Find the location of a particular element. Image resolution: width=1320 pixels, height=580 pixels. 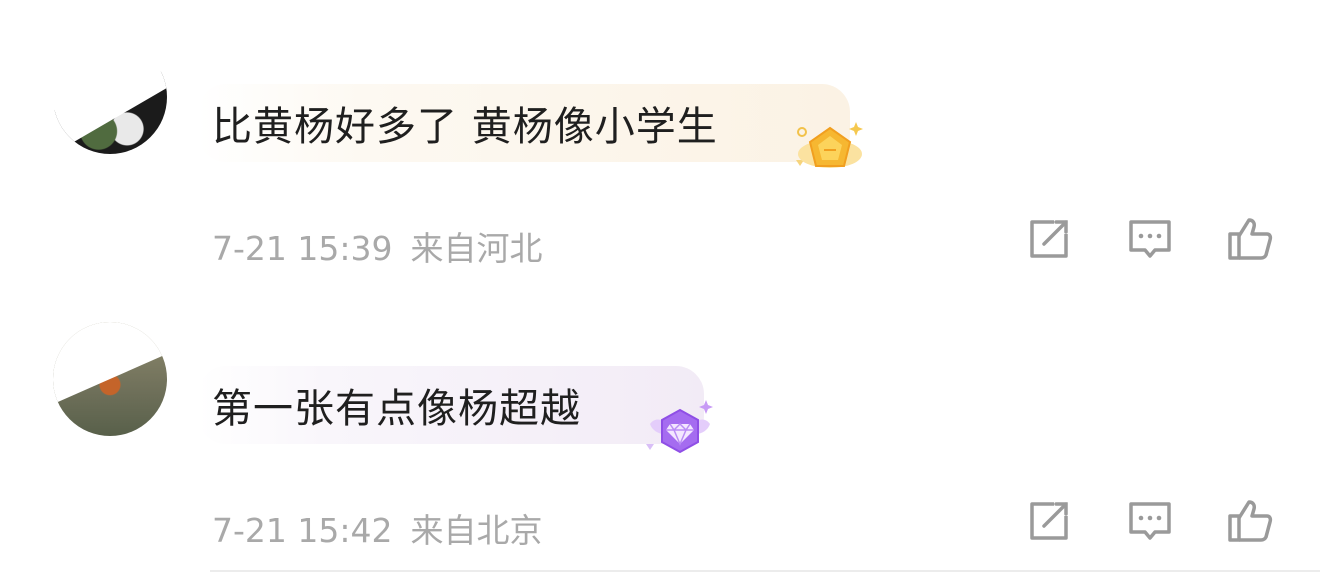

comment-meta: 7-21 15:42 来自北京 is located at coordinates (377, 528).